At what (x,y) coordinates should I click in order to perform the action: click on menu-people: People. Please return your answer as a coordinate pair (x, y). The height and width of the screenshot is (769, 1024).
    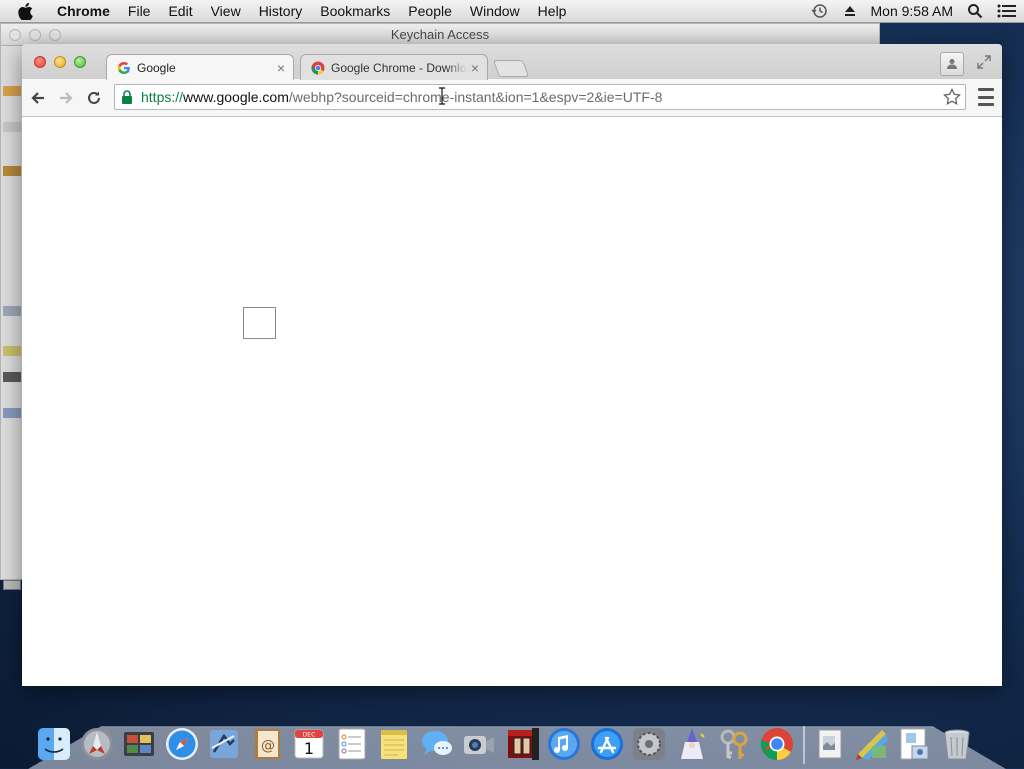
    Looking at the image, I should click on (430, 11).